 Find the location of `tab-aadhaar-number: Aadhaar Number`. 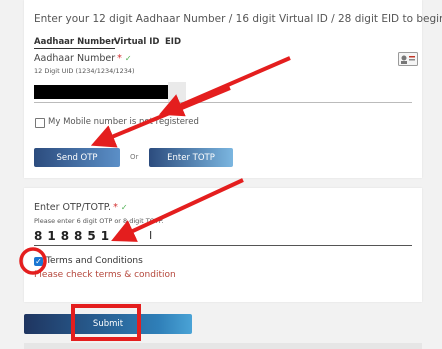

tab-aadhaar-number: Aadhaar Number is located at coordinates (75, 43).